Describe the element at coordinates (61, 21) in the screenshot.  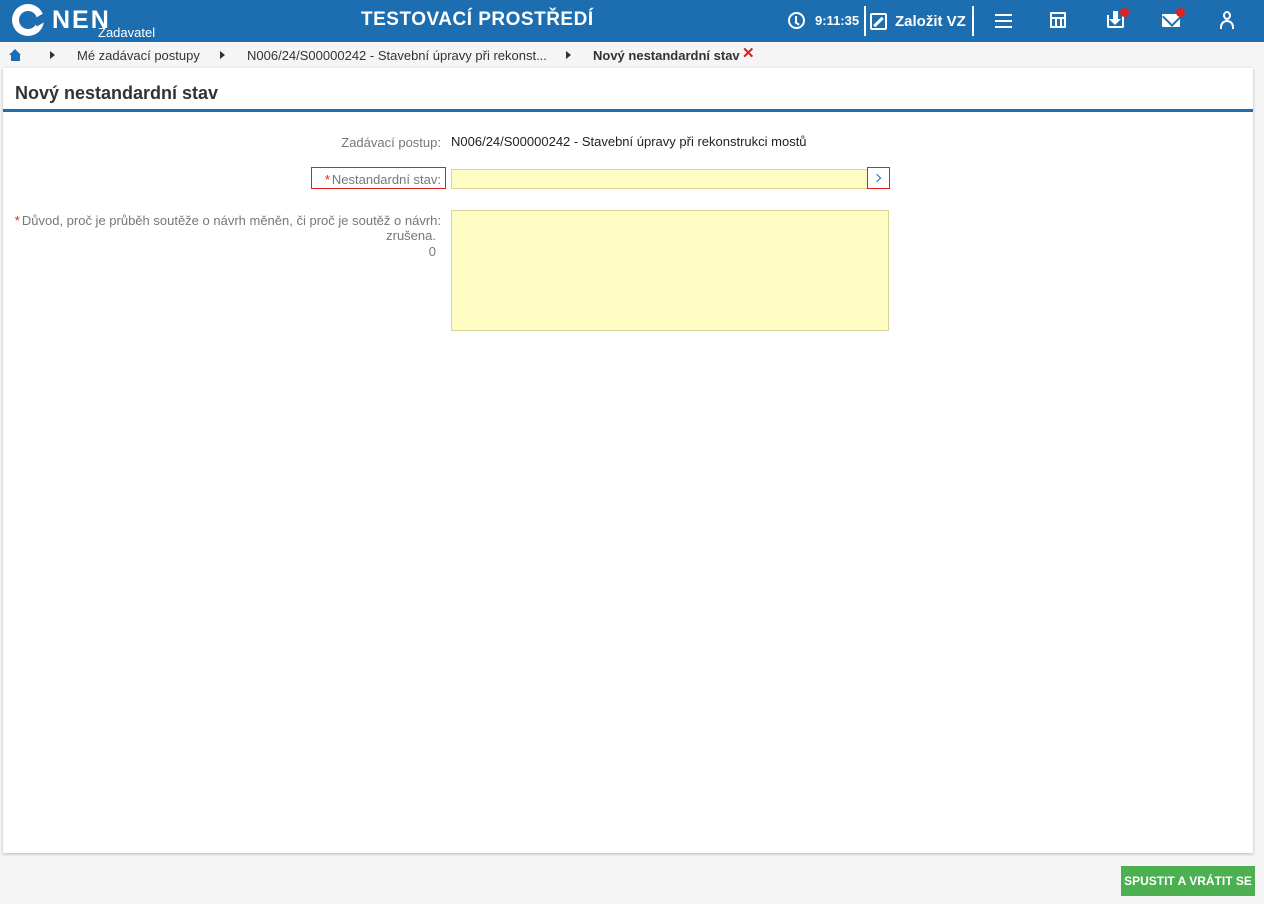
I see `nen-logo: NEN` at that location.